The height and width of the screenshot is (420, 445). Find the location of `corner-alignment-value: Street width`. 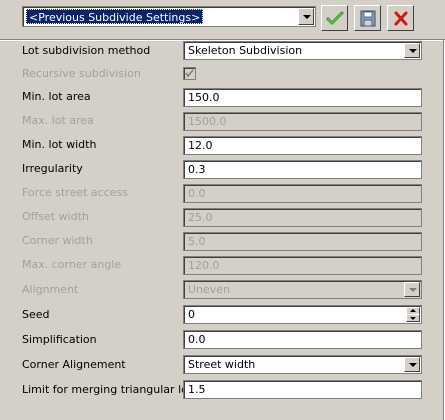

corner-alignment-value: Street width is located at coordinates (222, 364).